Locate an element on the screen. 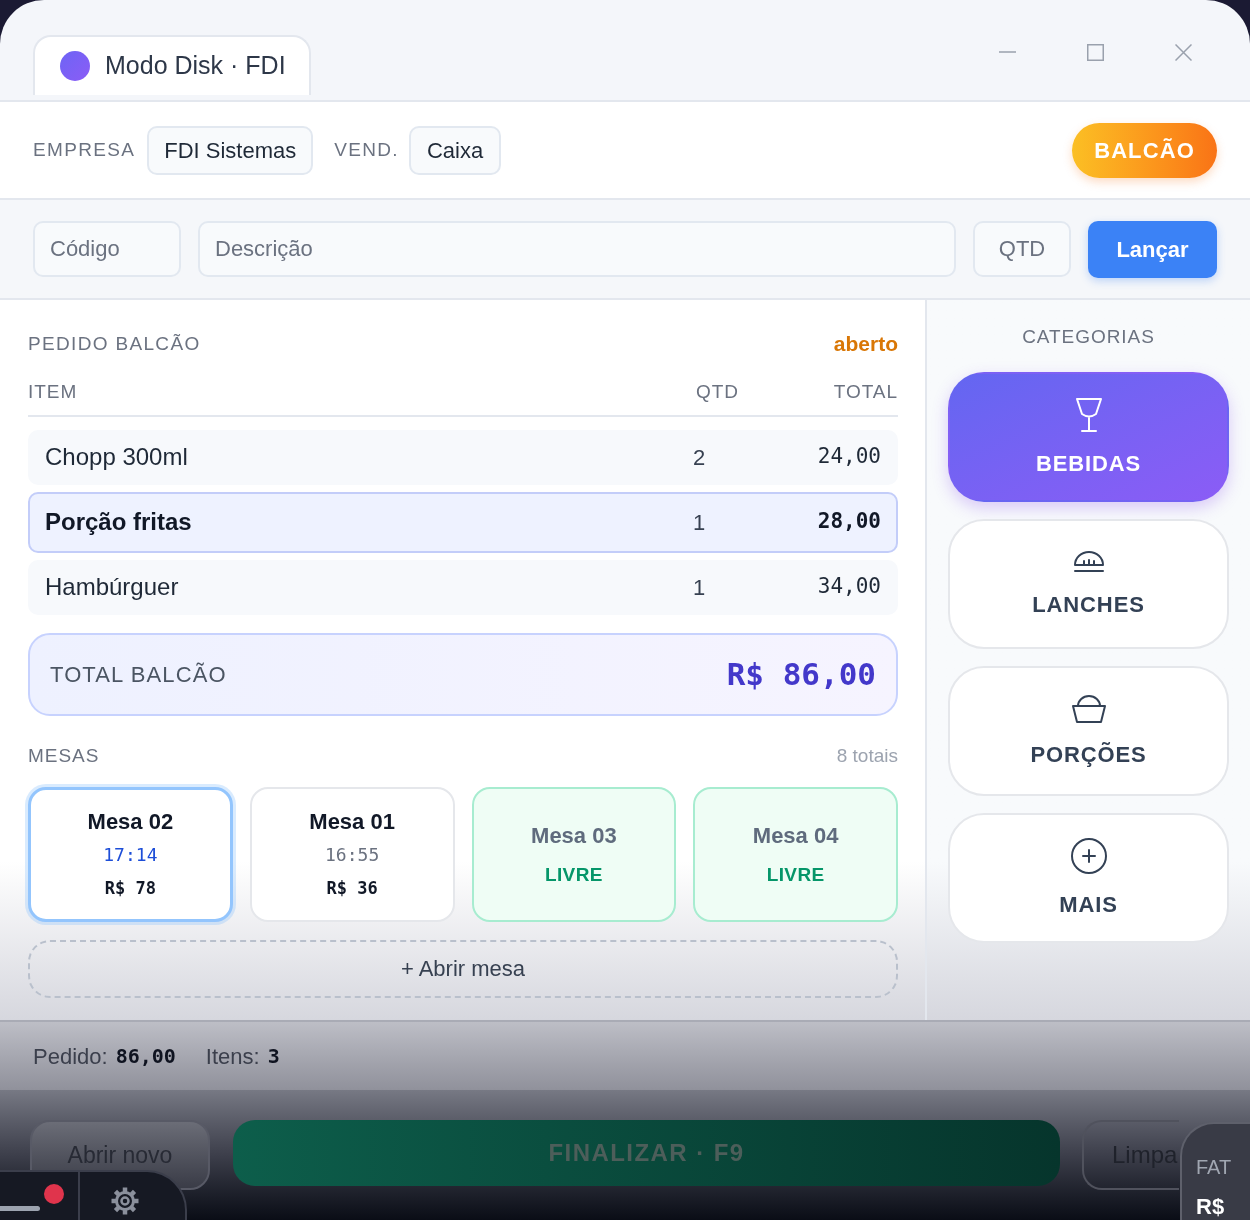 The image size is (1250, 1220). item-total: 34,00 is located at coordinates (848, 587).